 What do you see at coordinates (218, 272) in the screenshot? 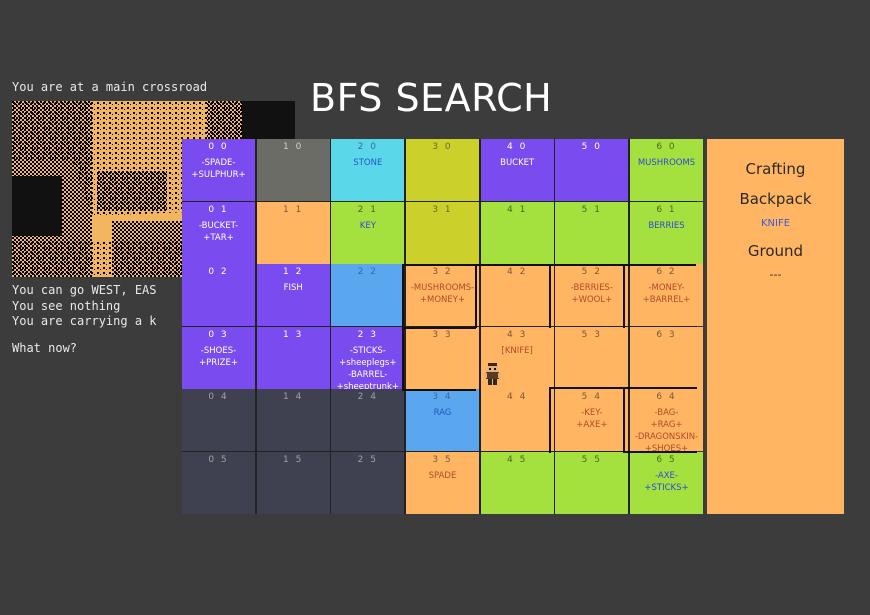
I see `cell-coordinate: 0 2` at bounding box center [218, 272].